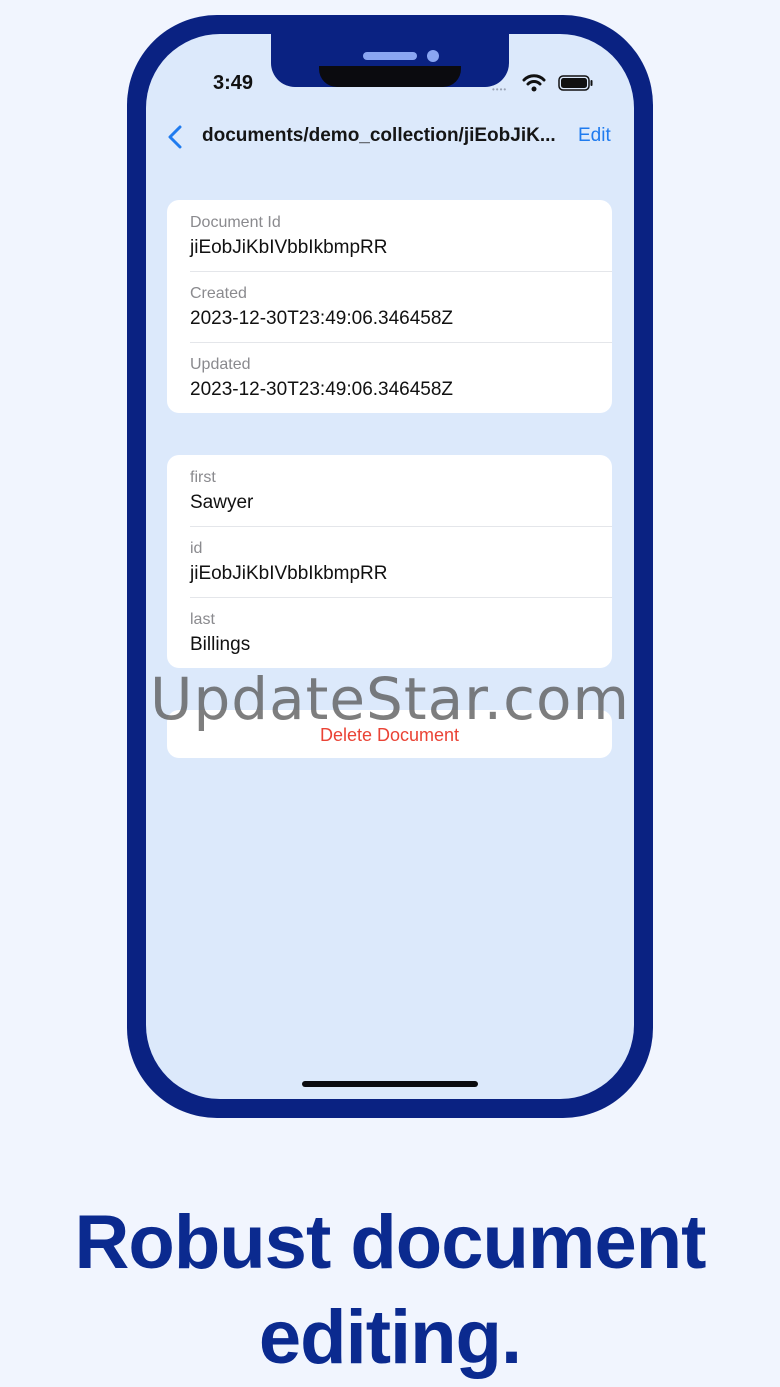  What do you see at coordinates (389, 490) in the screenshot?
I see `field-row-first: first Sawyer` at bounding box center [389, 490].